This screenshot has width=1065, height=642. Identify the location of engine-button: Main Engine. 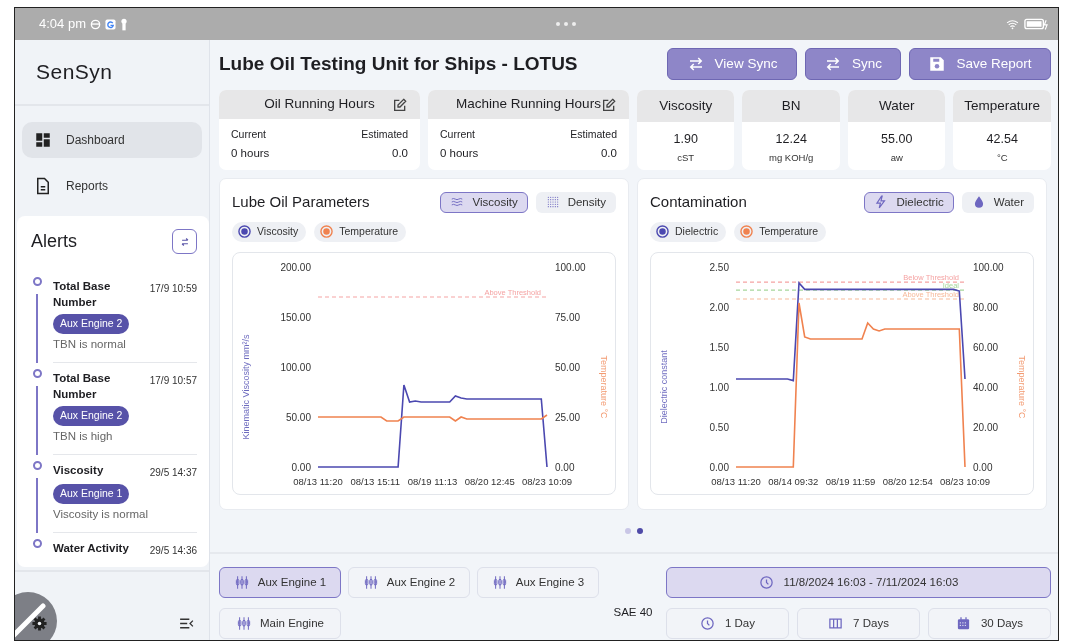
(280, 623).